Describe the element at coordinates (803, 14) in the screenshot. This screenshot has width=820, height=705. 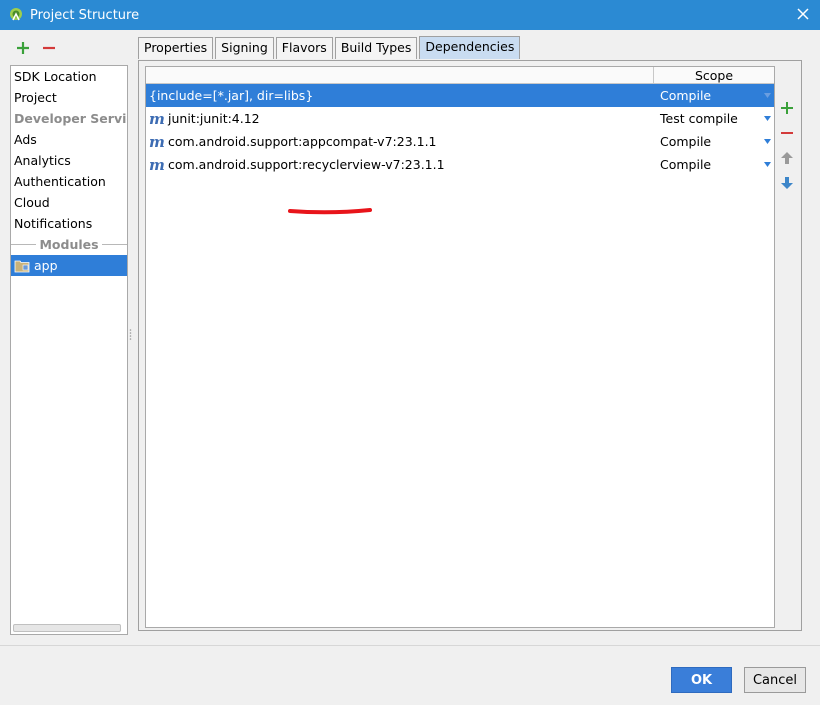
I see `close-icon` at that location.